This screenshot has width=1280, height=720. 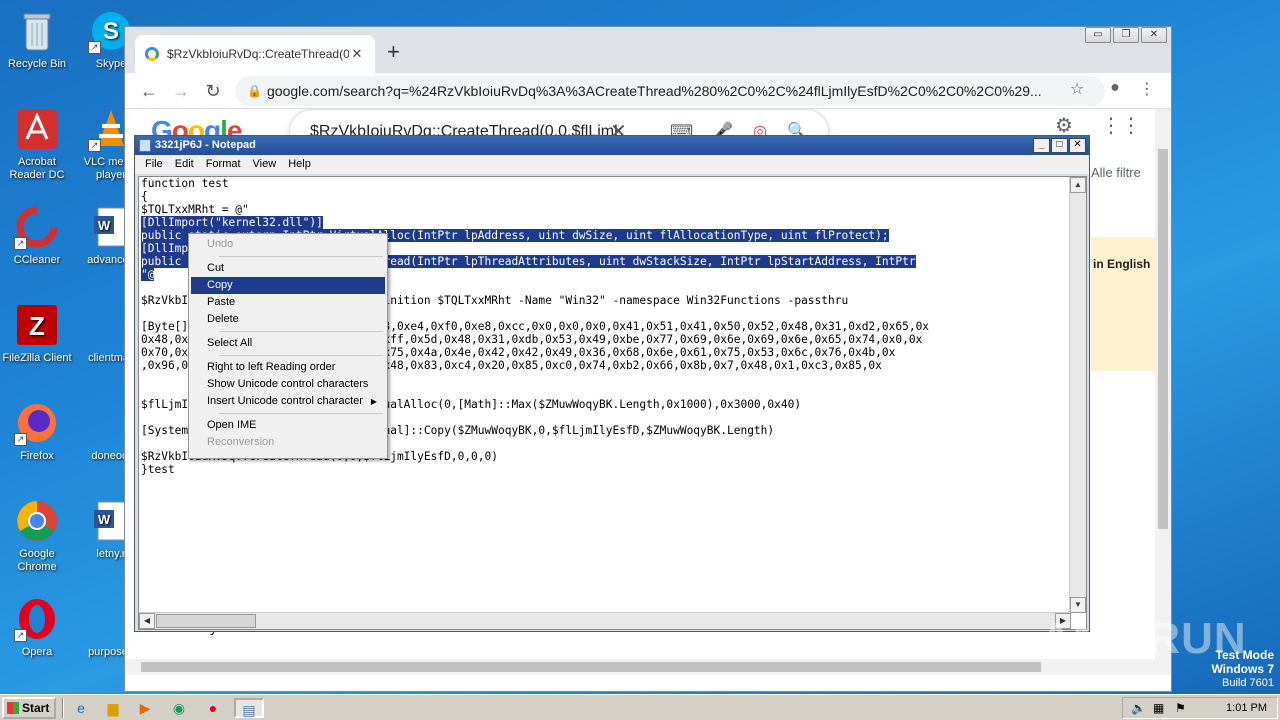 I want to click on menu-item-delete: Delete, so click(x=288, y=319).